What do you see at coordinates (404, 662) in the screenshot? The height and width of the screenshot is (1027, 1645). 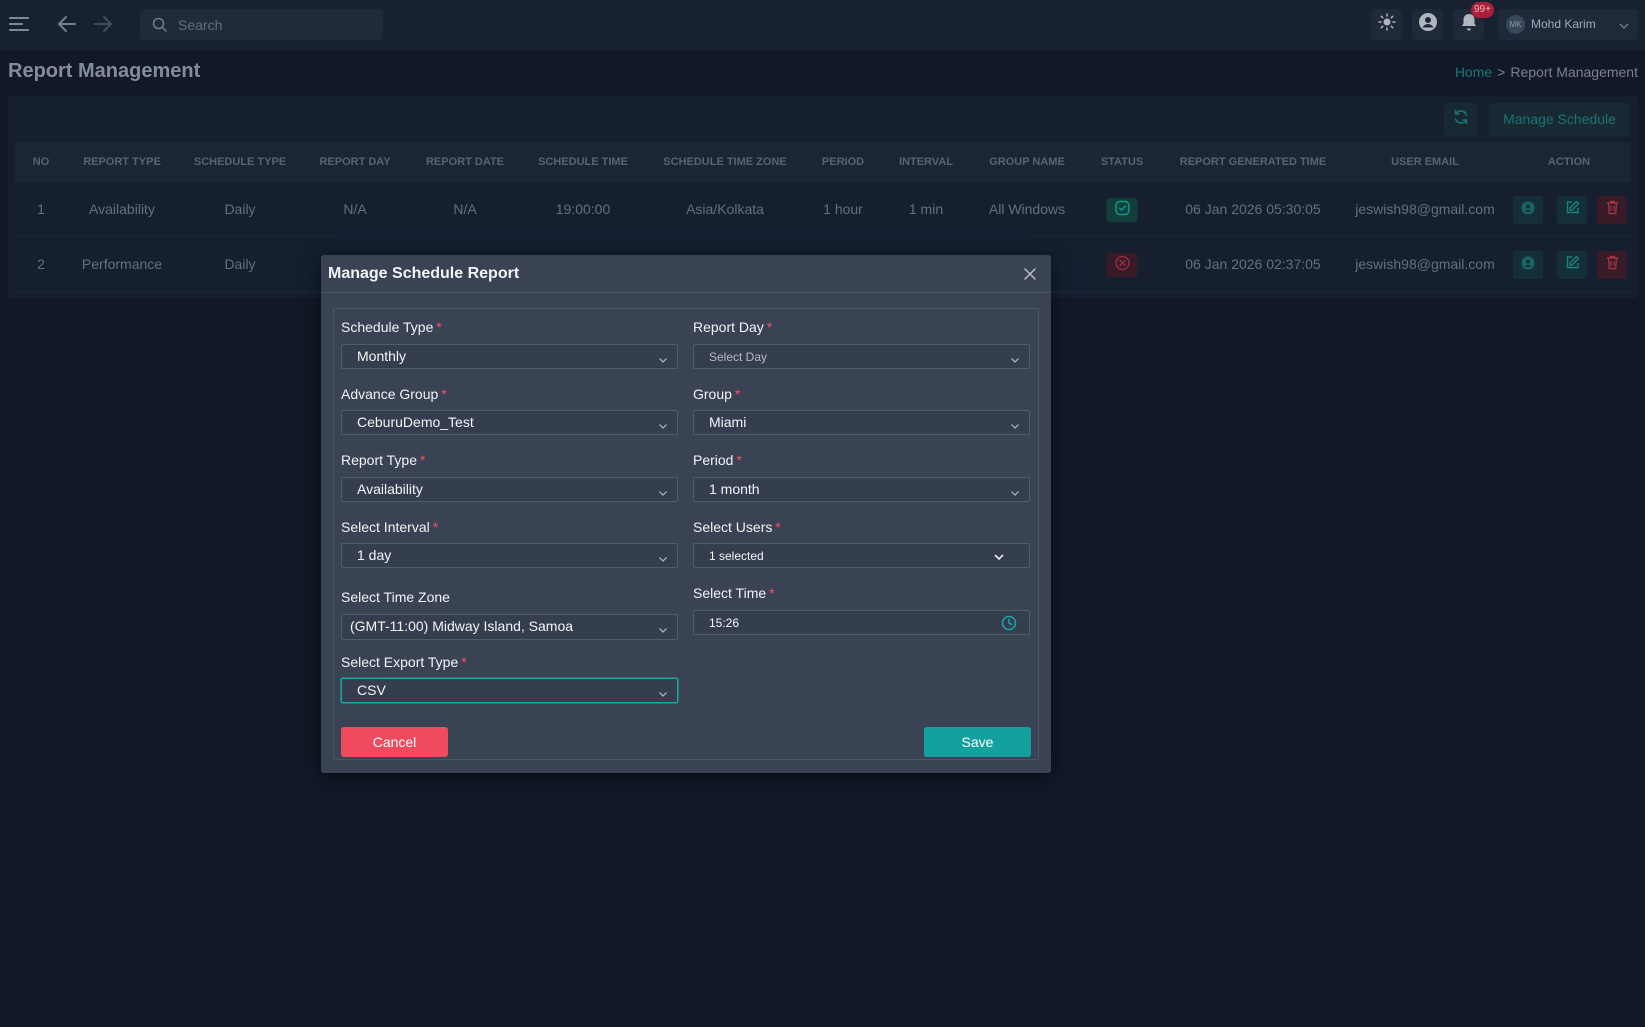 I see `export-type-label: Select Export Type *` at bounding box center [404, 662].